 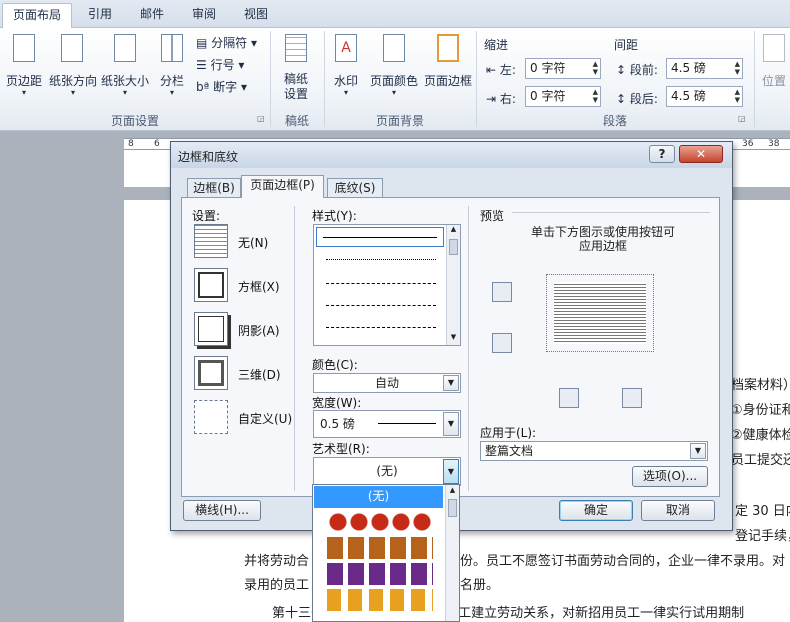 What do you see at coordinates (678, 510) in the screenshot?
I see `cancel-button: 取消` at bounding box center [678, 510].